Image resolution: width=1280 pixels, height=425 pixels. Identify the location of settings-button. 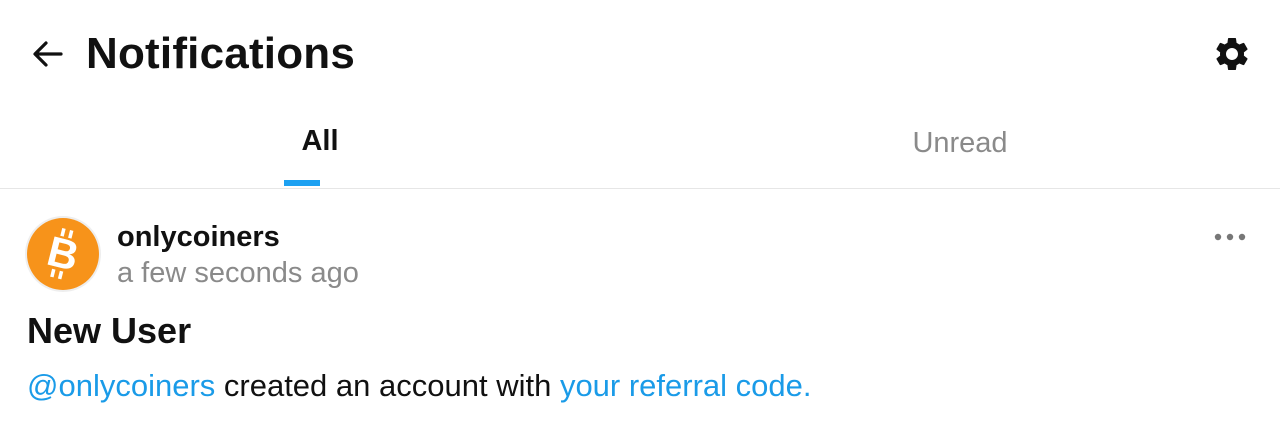
(1232, 54).